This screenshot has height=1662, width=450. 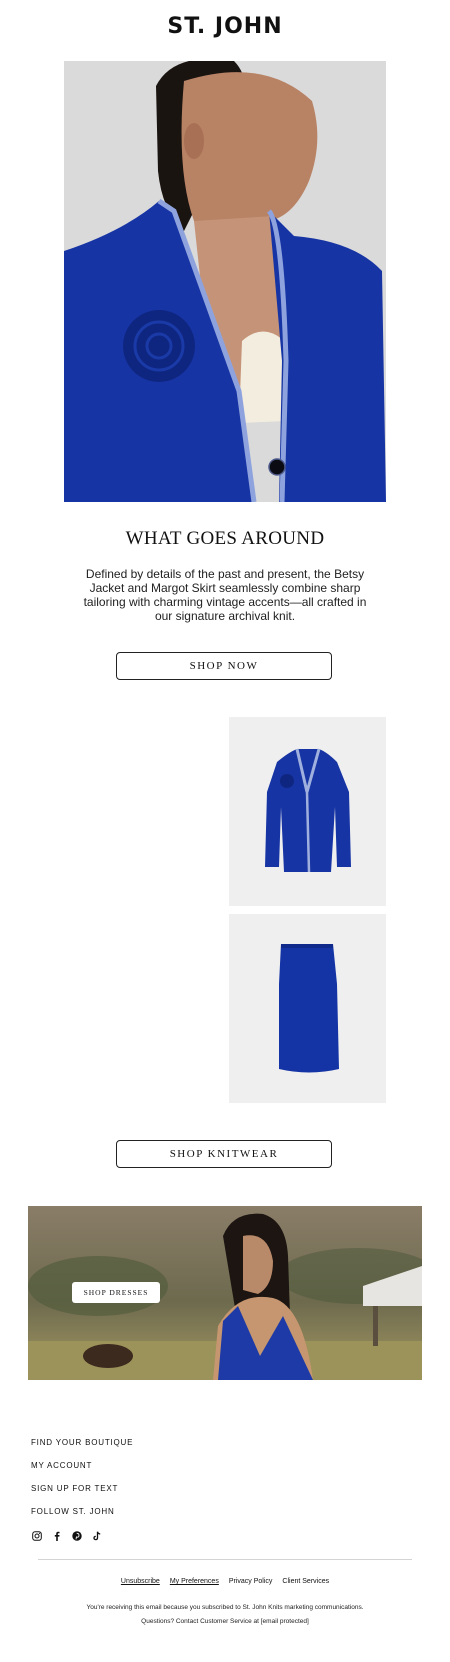 I want to click on footer-link-my-account: MY ACCOUNT, so click(x=82, y=1466).